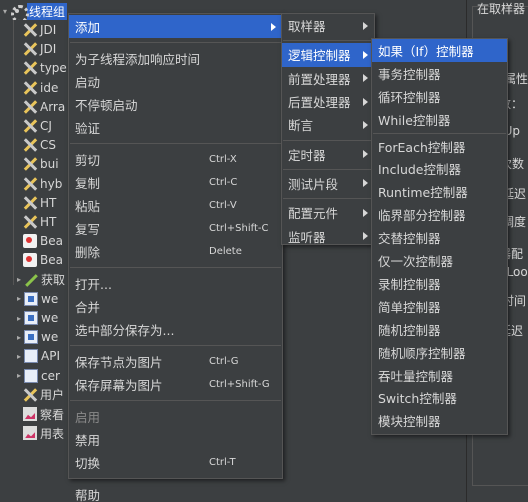 The image size is (528, 502). What do you see at coordinates (88, 495) in the screenshot?
I see `context-menu-item-label: 帮助` at bounding box center [88, 495].